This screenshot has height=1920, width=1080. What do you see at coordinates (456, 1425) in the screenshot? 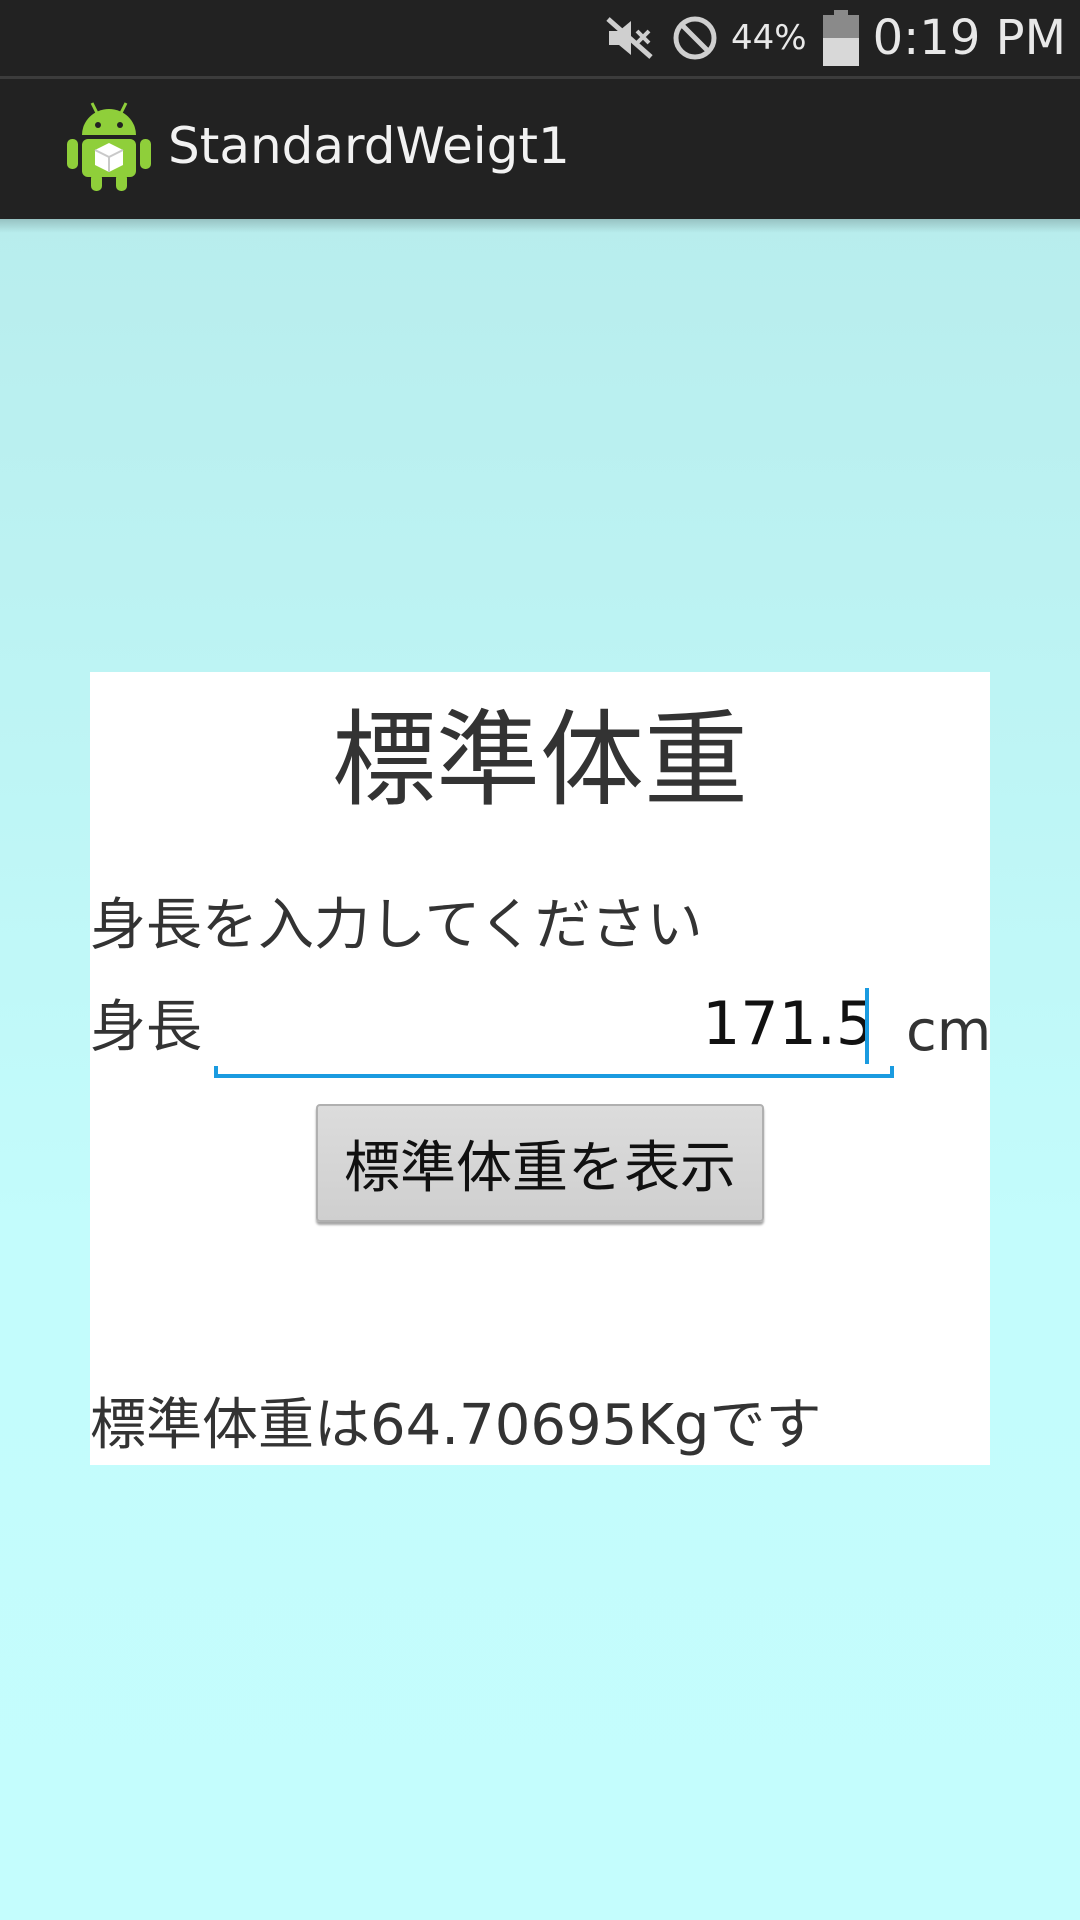
I see `result-text: 標準体重は64.70695Kgです` at bounding box center [456, 1425].